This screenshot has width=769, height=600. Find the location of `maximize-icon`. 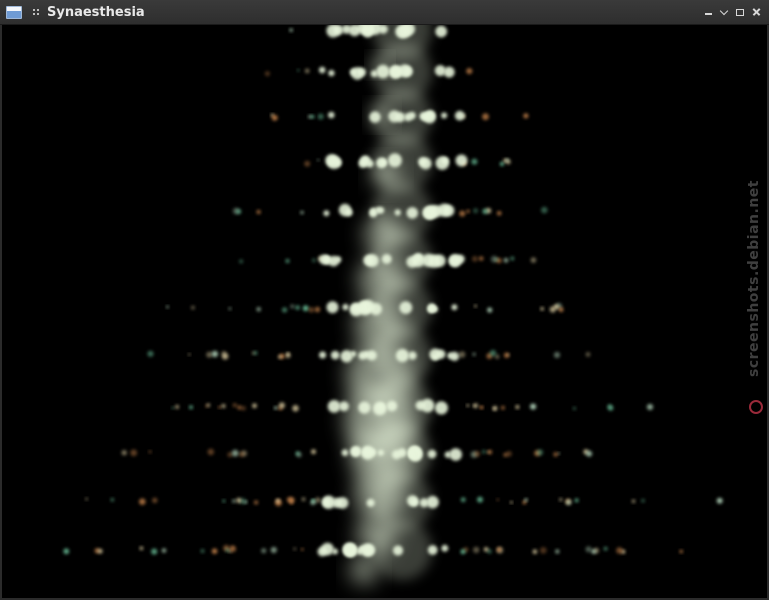

maximize-icon is located at coordinates (740, 12).